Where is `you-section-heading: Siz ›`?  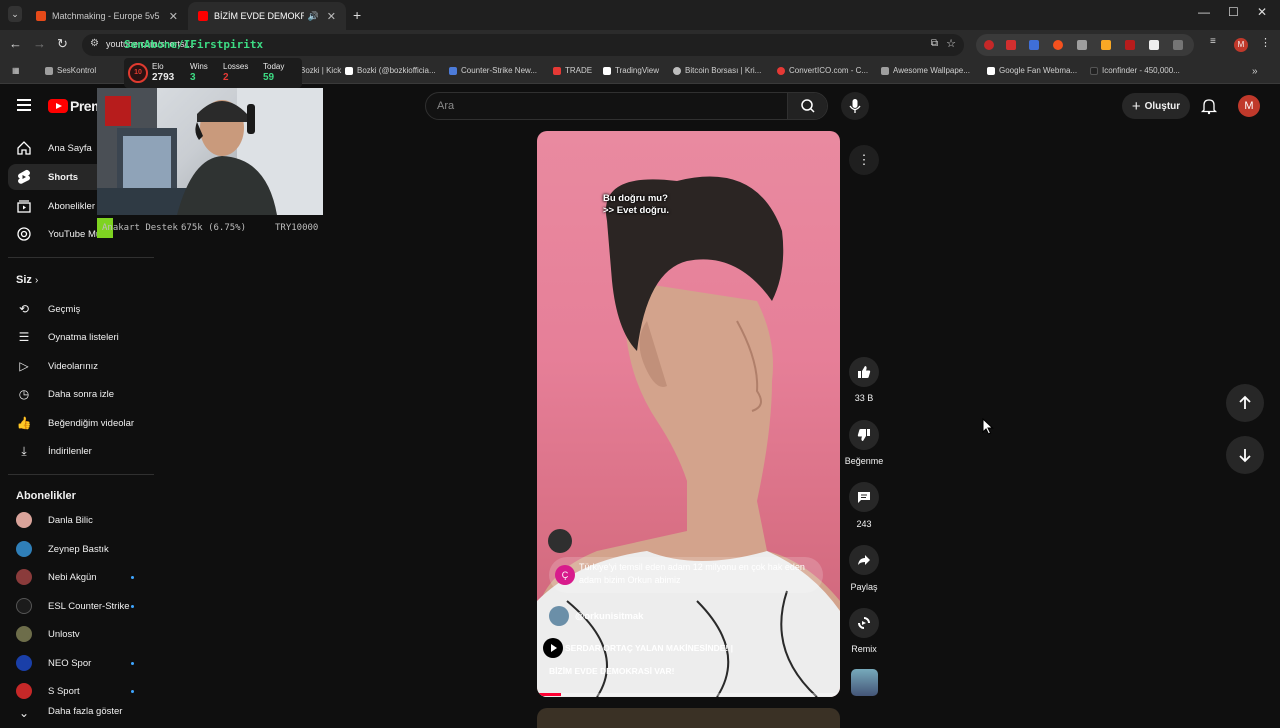 you-section-heading: Siz › is located at coordinates (27, 280).